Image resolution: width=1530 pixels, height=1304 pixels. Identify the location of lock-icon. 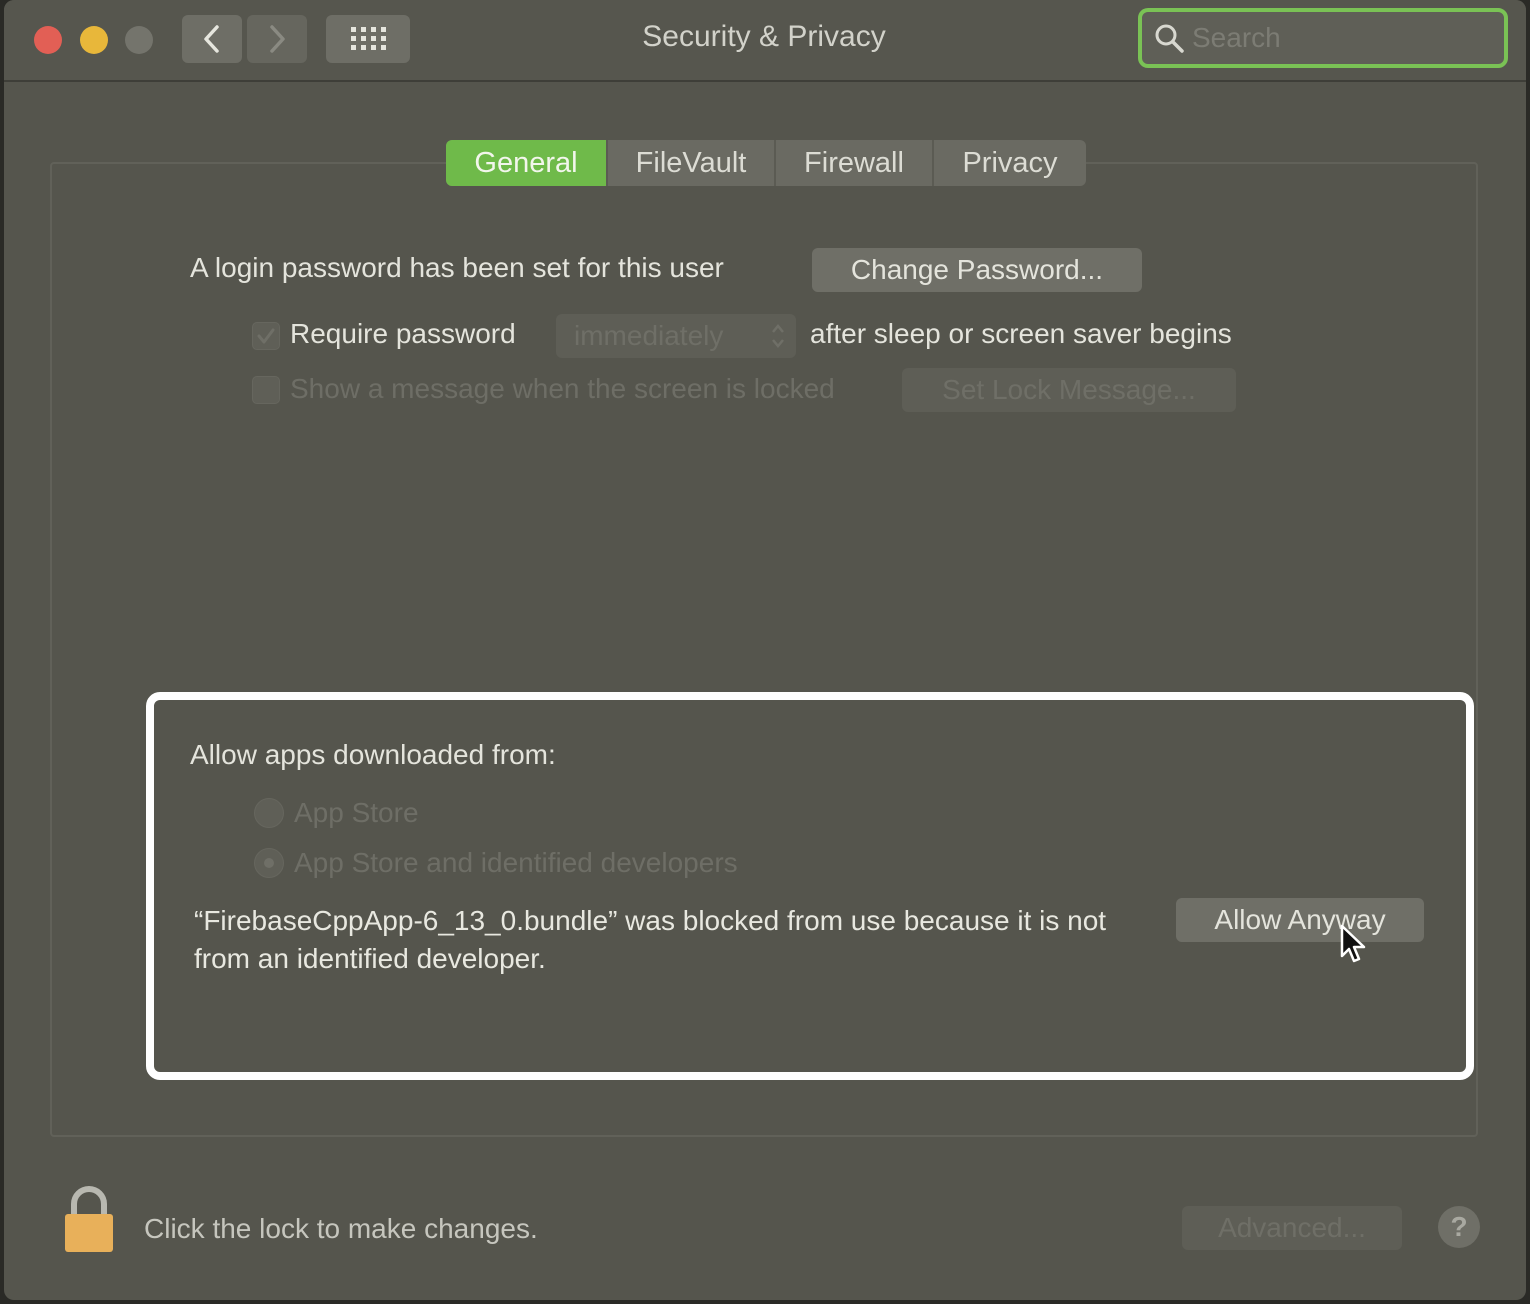
(89, 1220).